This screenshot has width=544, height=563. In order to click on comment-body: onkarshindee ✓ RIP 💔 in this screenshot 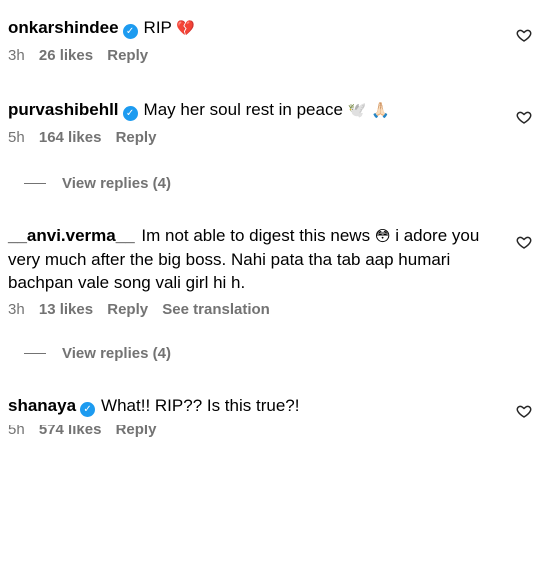, I will do `click(258, 28)`.